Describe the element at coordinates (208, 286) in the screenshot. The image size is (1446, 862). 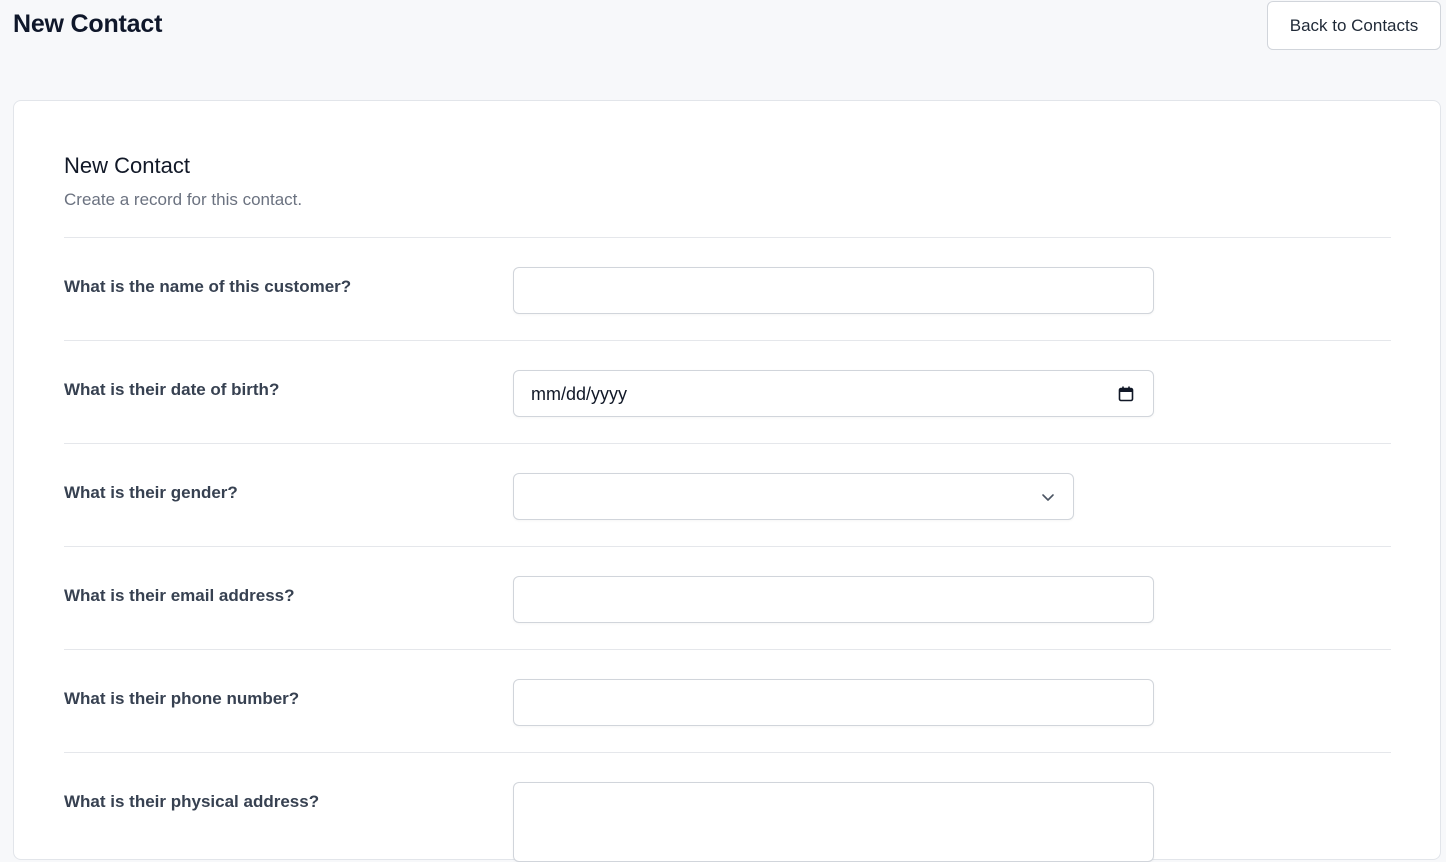
I see `name-label: What is the name of this customer?` at that location.